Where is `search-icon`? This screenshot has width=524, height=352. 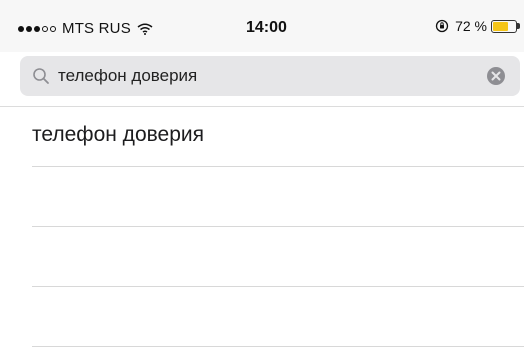 search-icon is located at coordinates (41, 76).